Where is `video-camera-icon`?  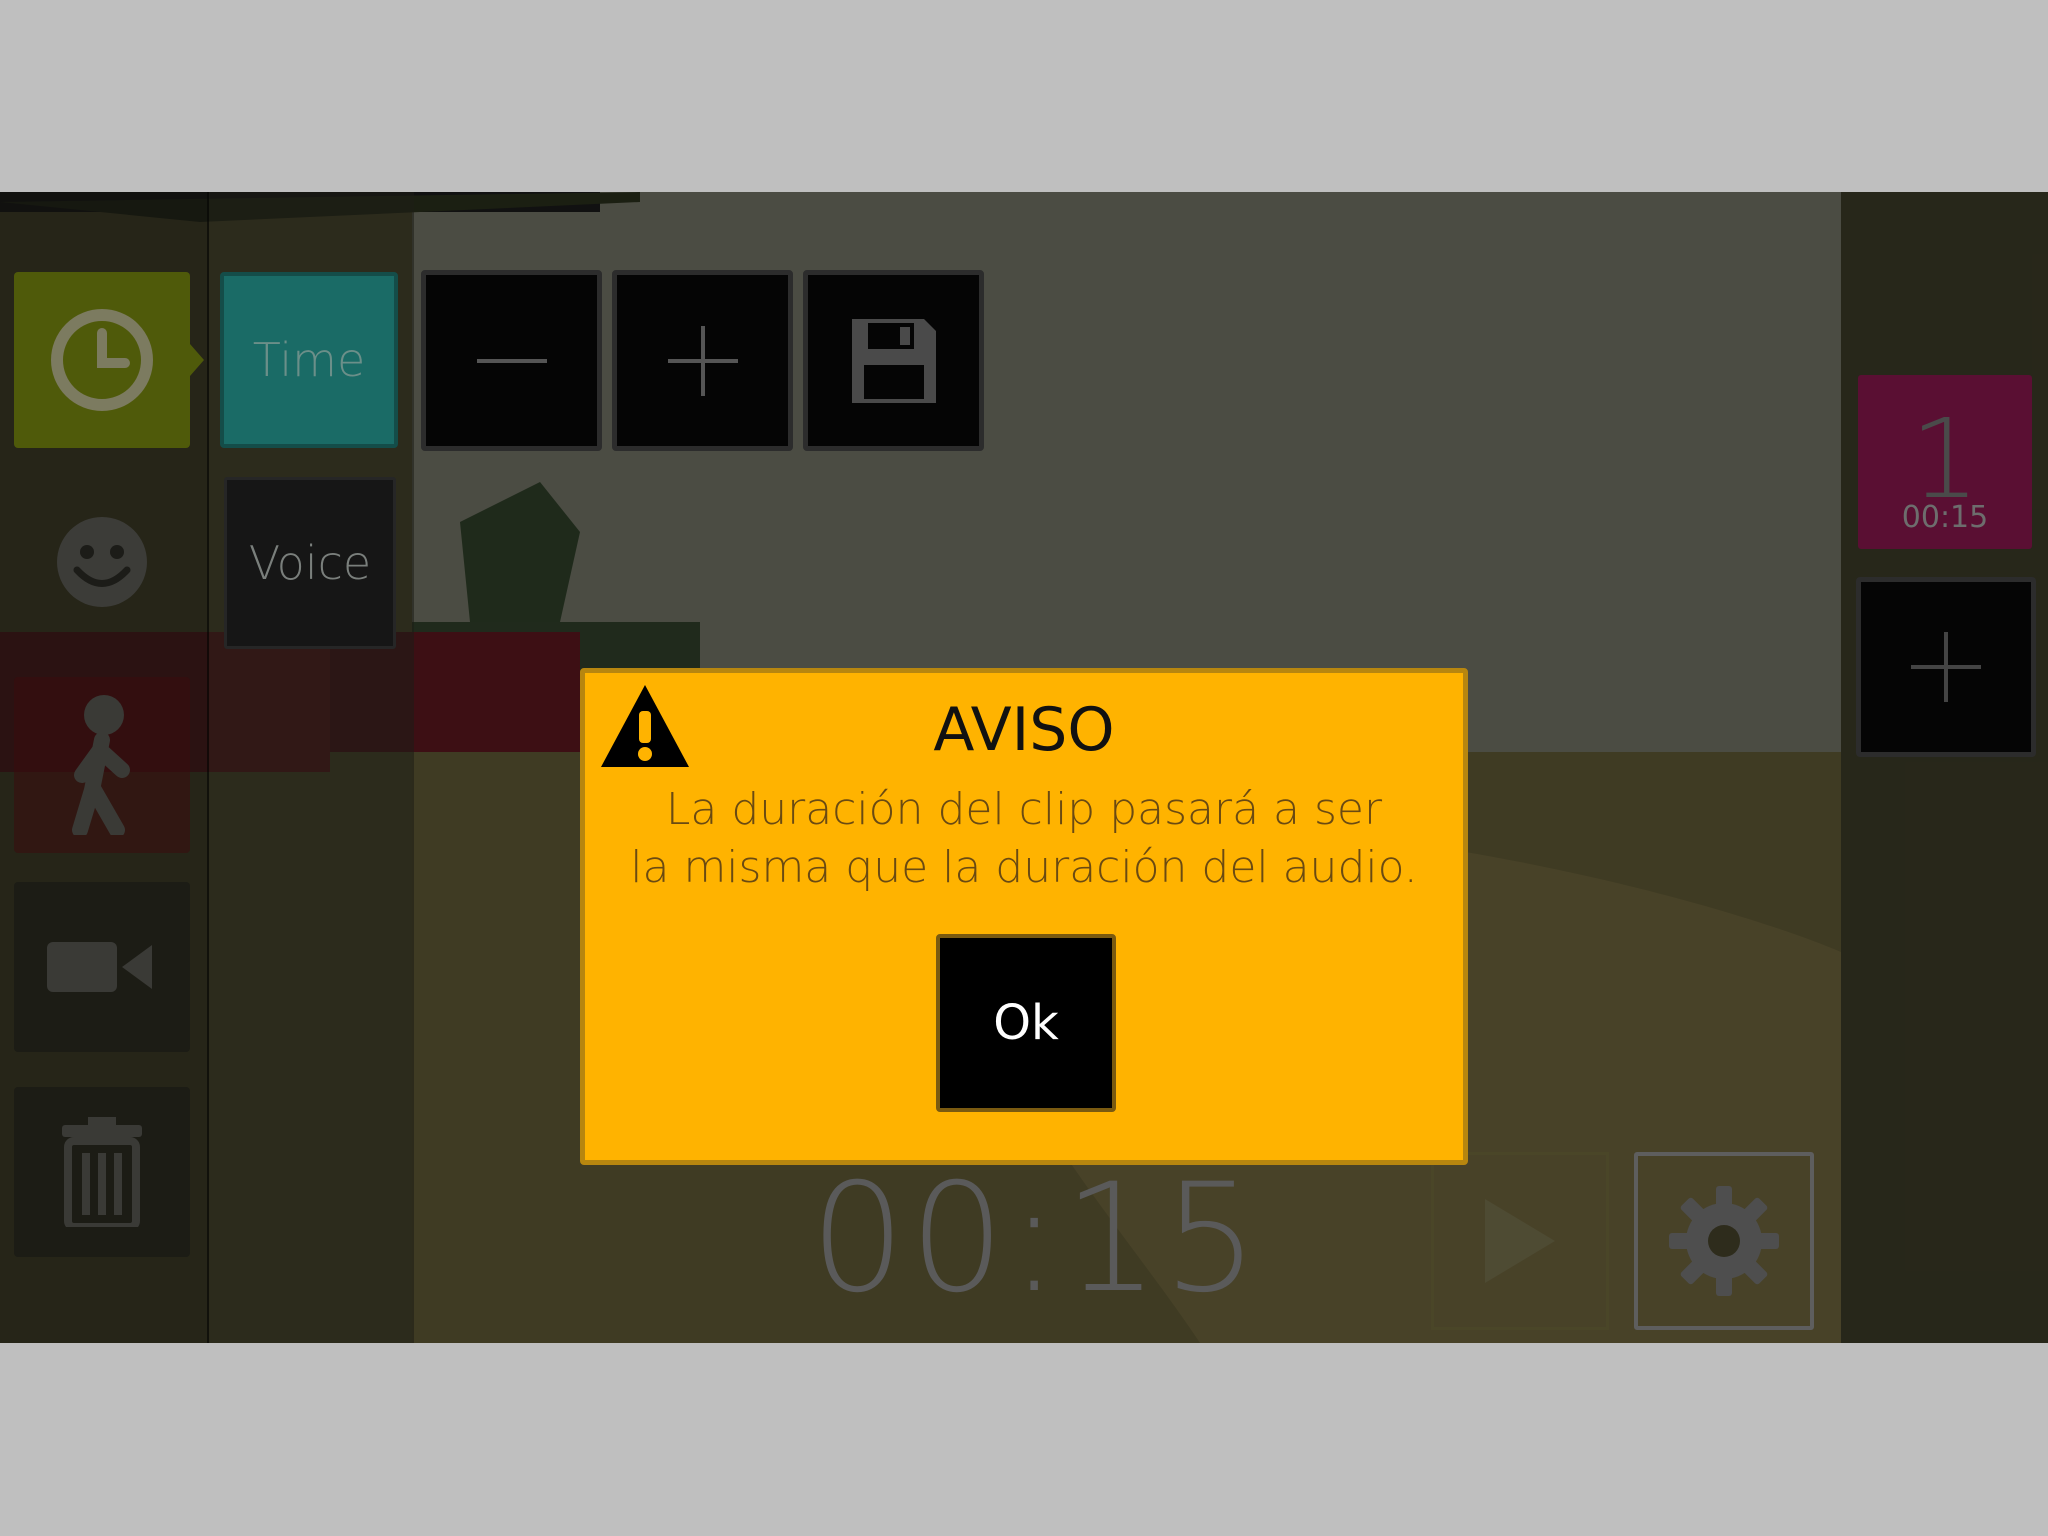
video-camera-icon is located at coordinates (99, 967).